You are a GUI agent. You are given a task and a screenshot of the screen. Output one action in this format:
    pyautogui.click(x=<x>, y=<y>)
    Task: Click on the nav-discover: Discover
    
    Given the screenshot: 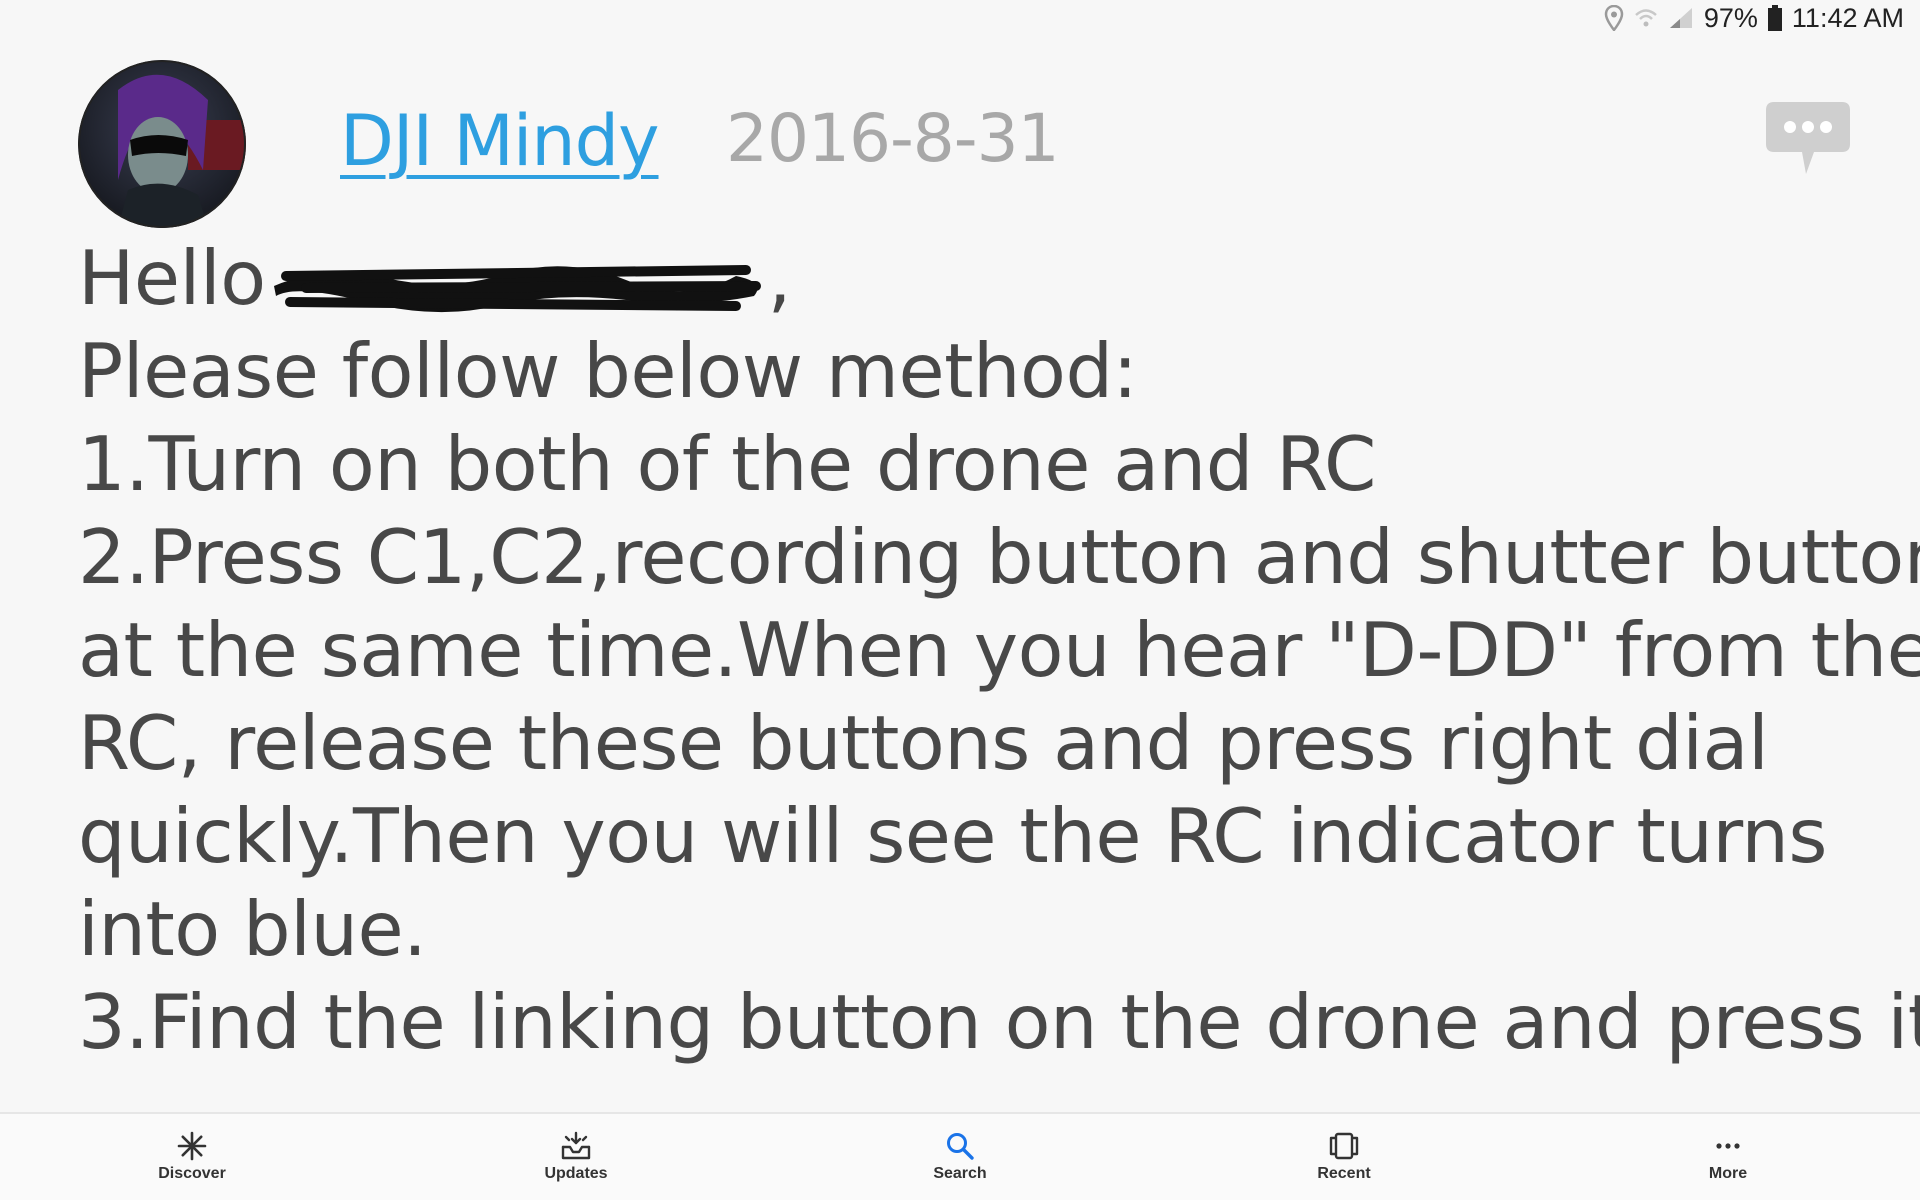 What is the action you would take?
    pyautogui.click(x=192, y=1157)
    